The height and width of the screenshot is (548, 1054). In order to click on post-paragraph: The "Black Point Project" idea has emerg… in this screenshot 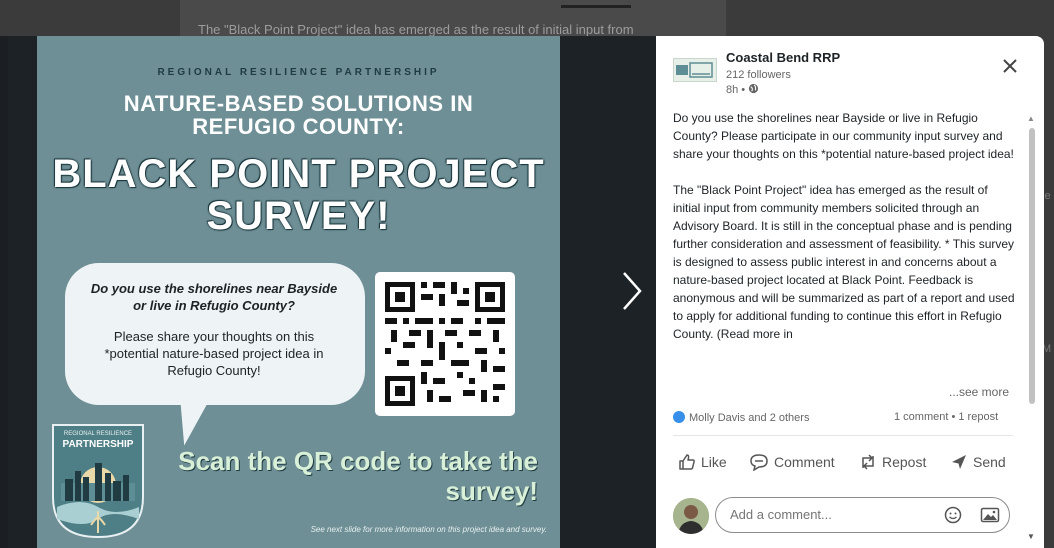, I will do `click(844, 262)`.